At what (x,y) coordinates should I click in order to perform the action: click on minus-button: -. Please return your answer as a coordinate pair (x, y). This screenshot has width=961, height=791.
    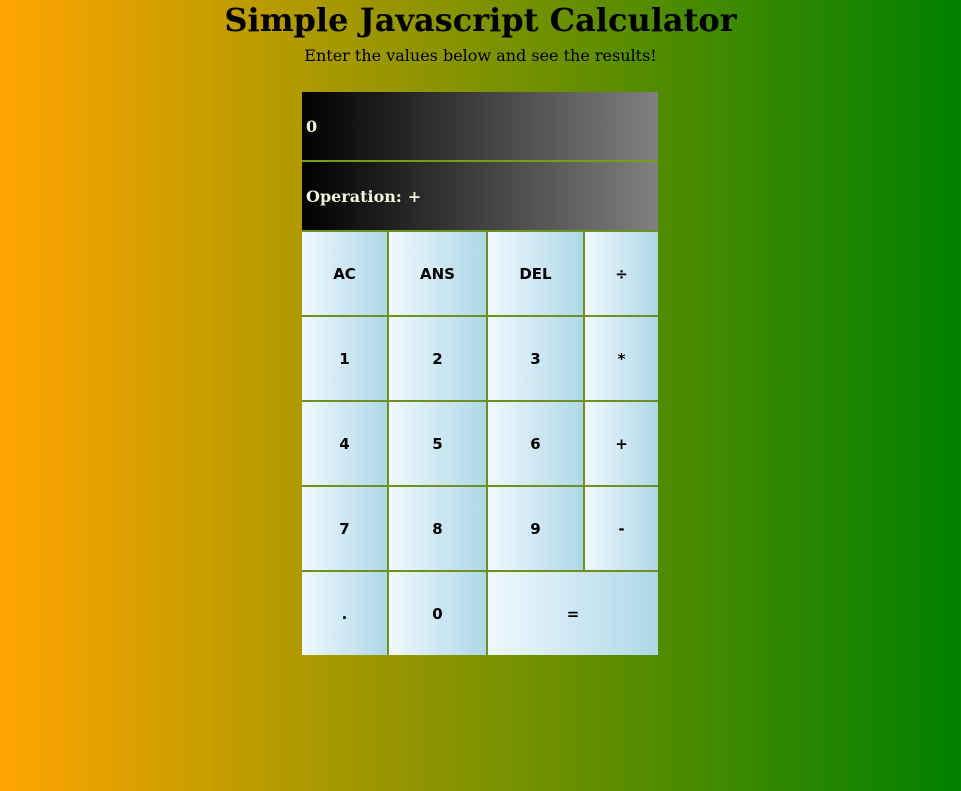
    Looking at the image, I should click on (621, 528).